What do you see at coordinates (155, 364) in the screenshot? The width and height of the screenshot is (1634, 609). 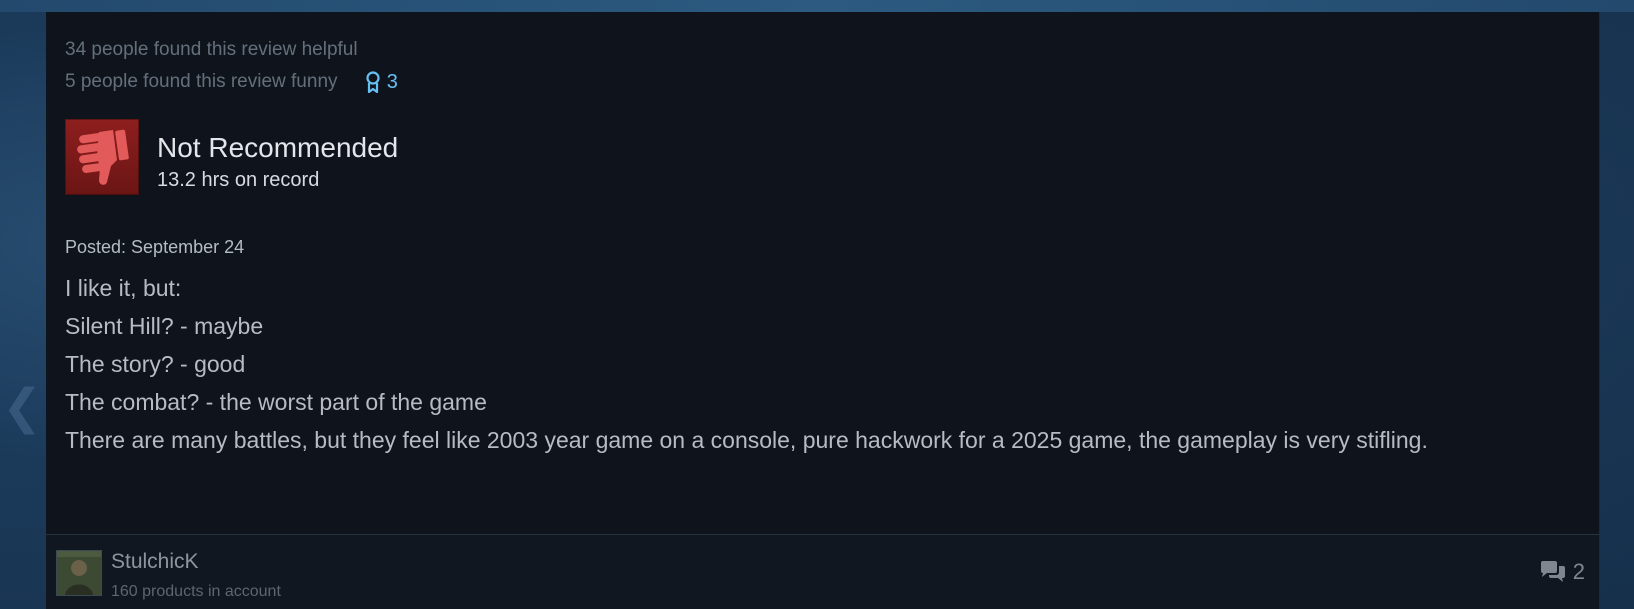 I see `review-line: The story? - good` at bounding box center [155, 364].